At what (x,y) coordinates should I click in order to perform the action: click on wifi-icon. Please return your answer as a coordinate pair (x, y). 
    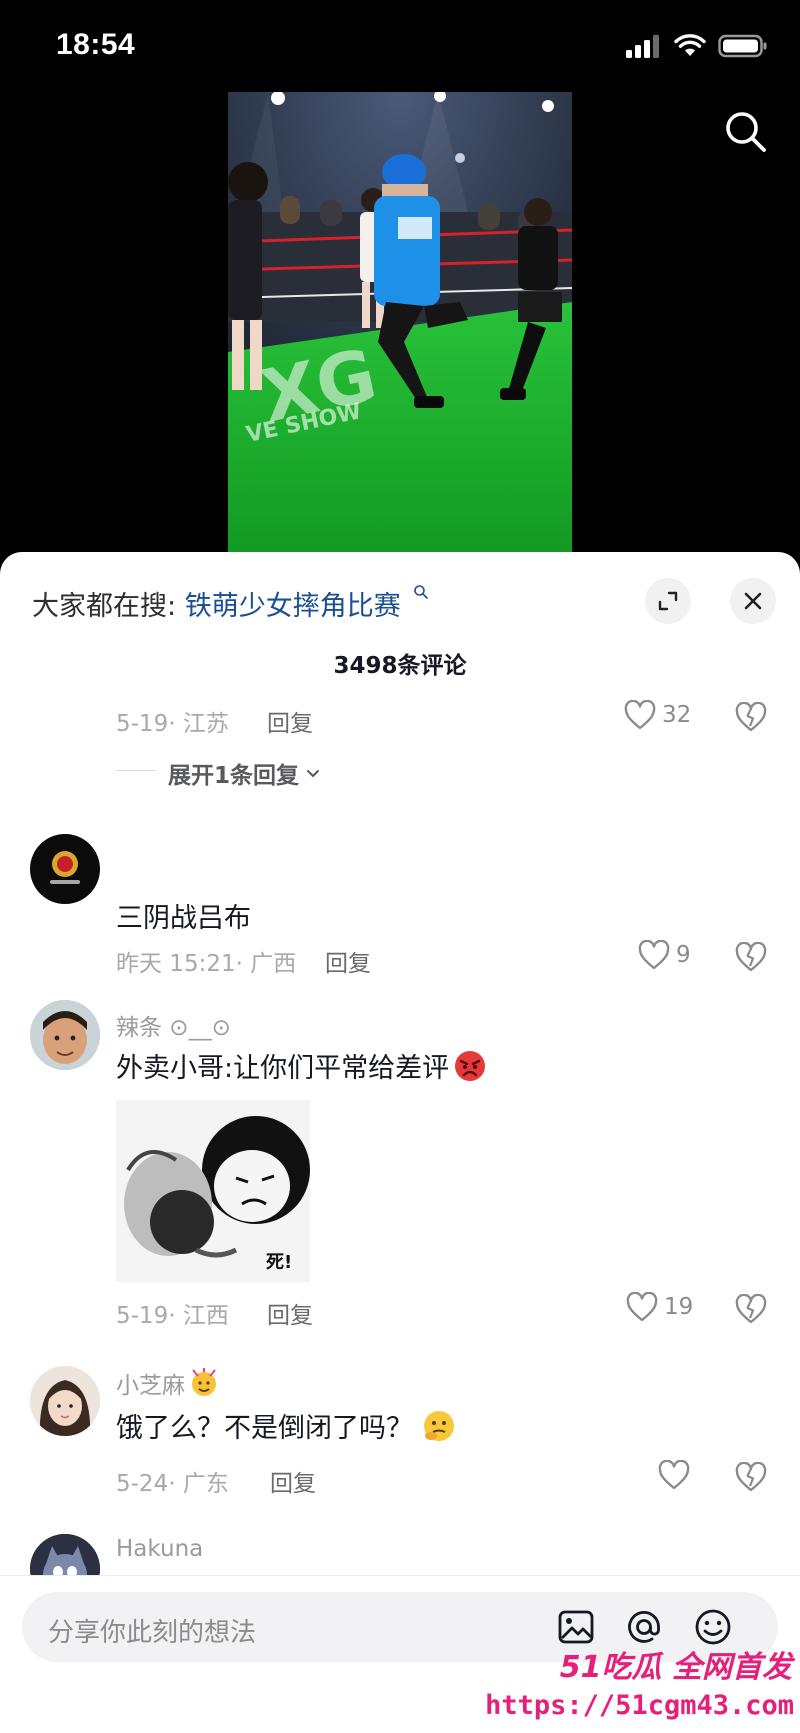
    Looking at the image, I should click on (690, 45).